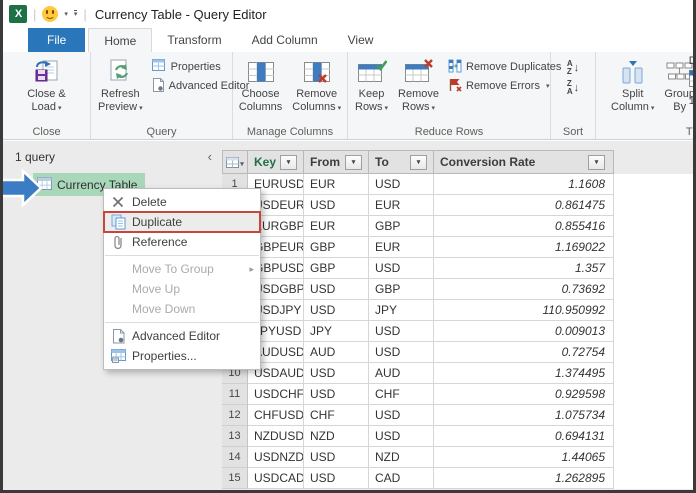 This screenshot has width=696, height=493. I want to click on cell-rate: 0.855416, so click(524, 226).